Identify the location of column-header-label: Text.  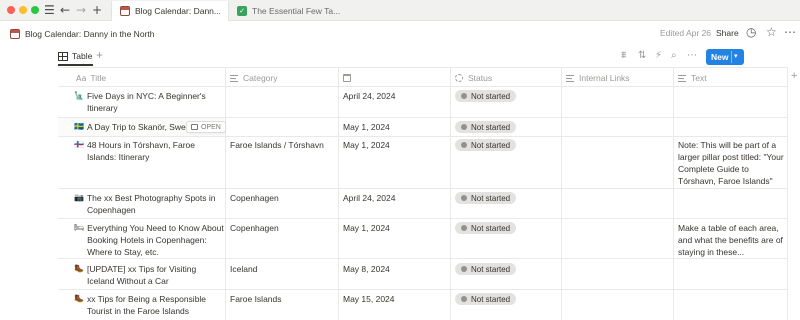
(699, 78).